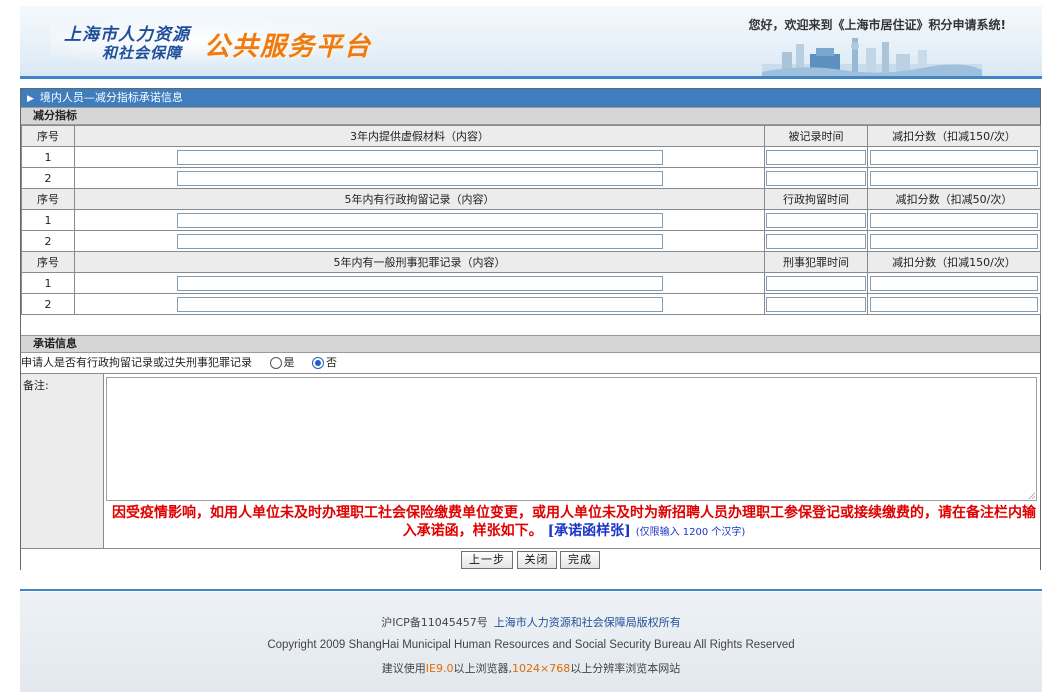 This screenshot has width=1063, height=697. I want to click on col-time: 刑事犯罪时间, so click(816, 262).